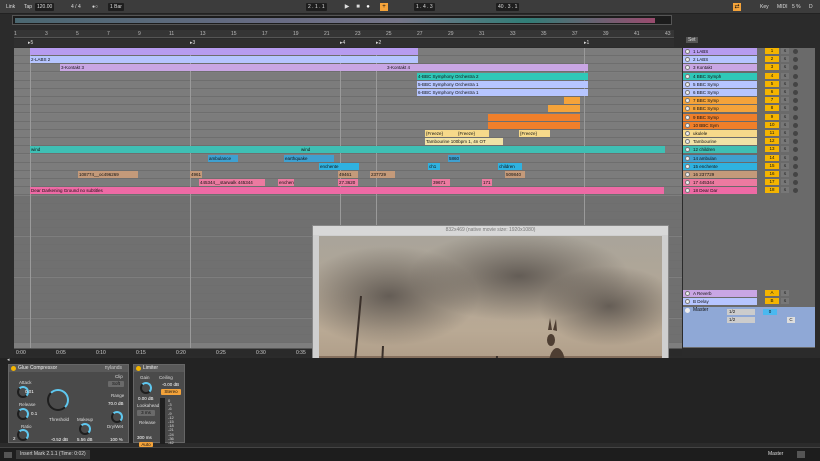  Describe the element at coordinates (741, 320) in the screenshot. I see `master-input-select: 1/2` at that location.